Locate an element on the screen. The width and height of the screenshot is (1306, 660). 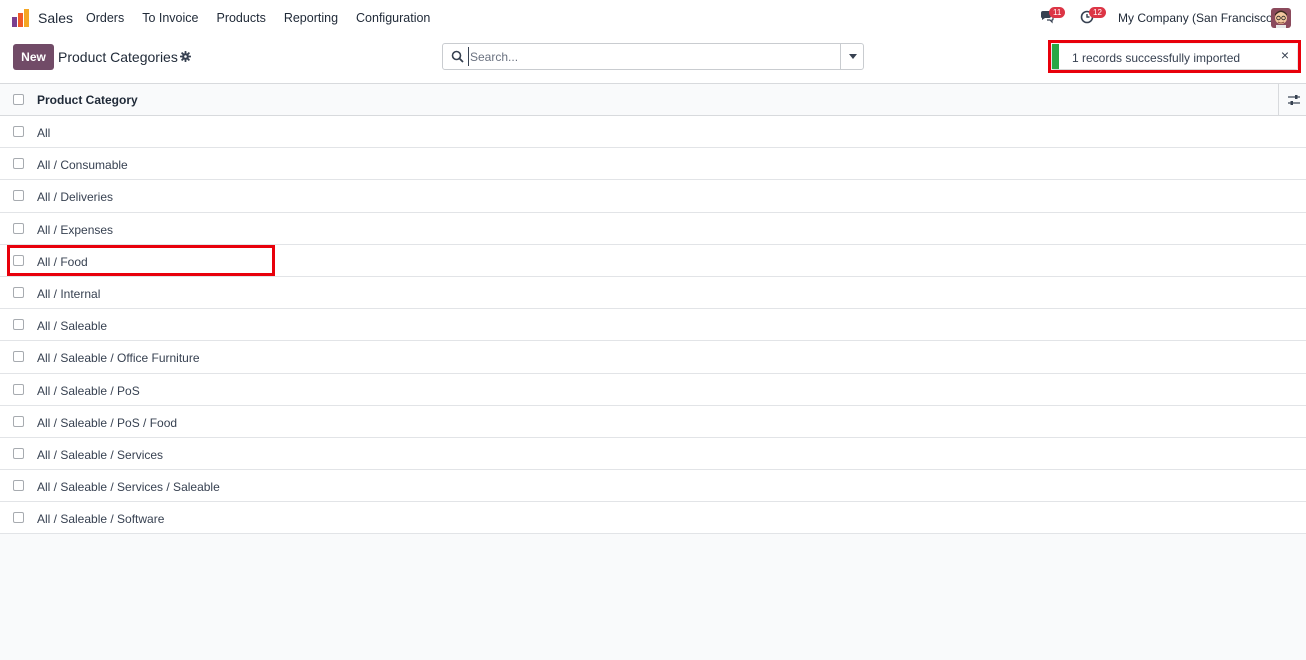
table-row: All / Saleable / Software is located at coordinates (653, 518).